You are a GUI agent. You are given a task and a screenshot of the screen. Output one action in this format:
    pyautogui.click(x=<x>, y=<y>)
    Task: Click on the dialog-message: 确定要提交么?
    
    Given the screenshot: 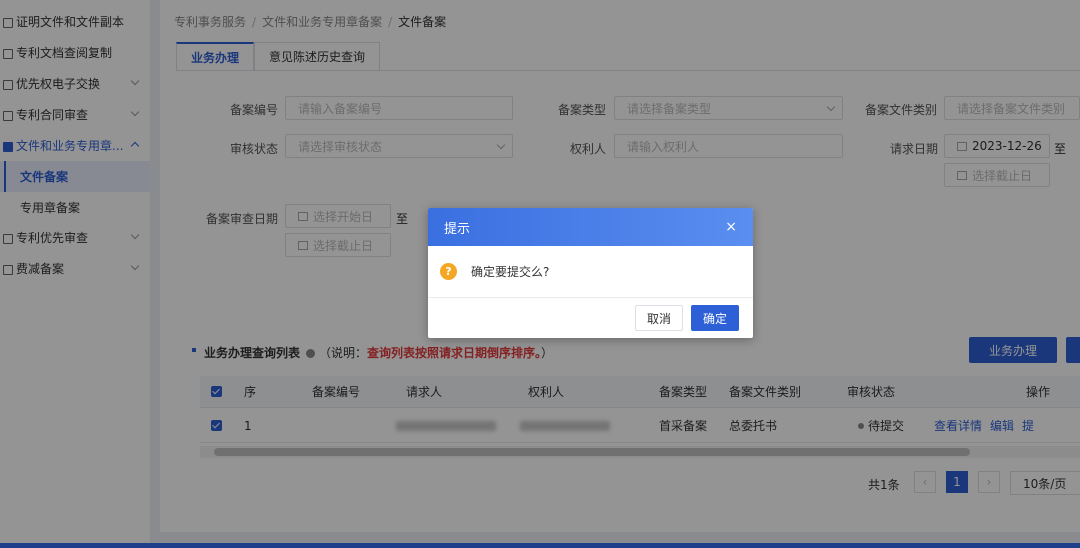 What is the action you would take?
    pyautogui.click(x=510, y=272)
    